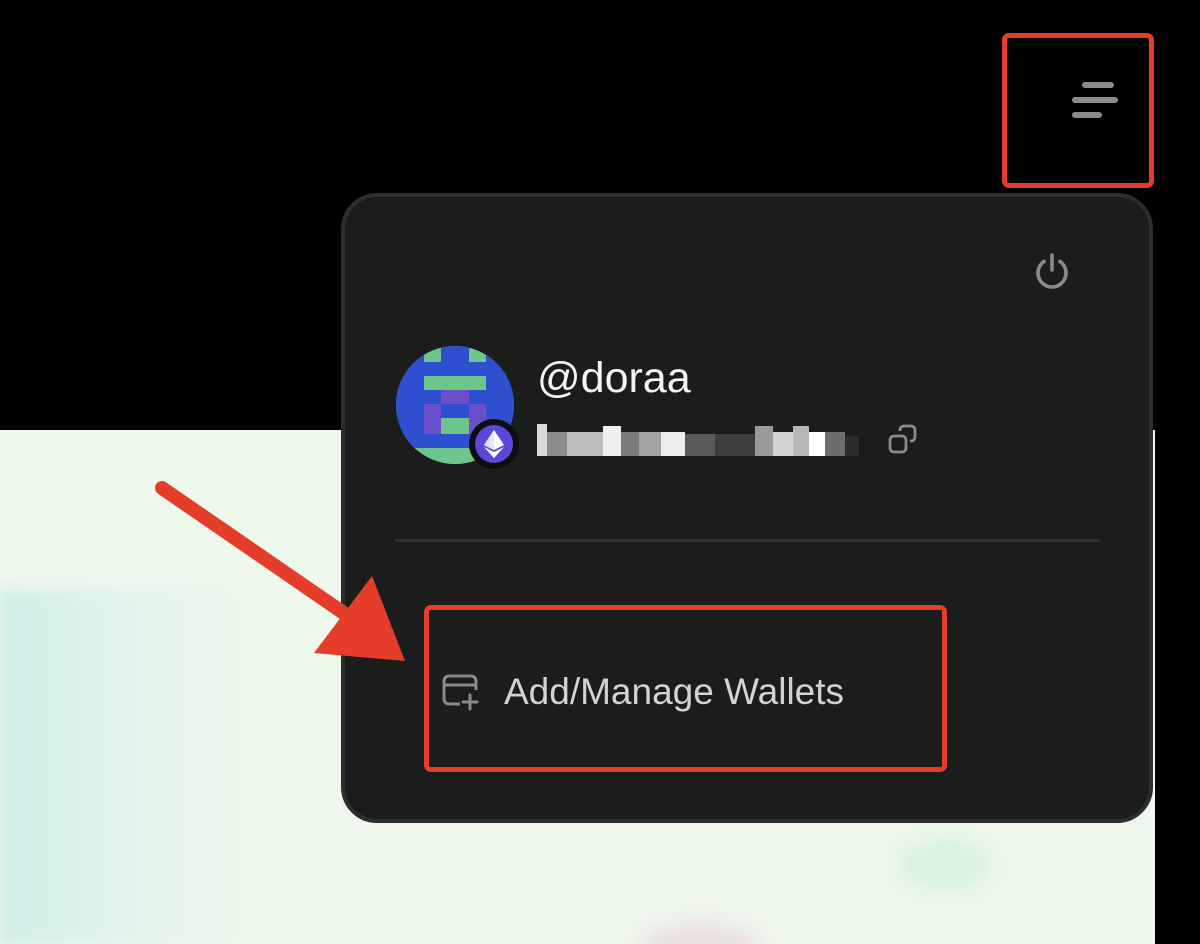 Image resolution: width=1200 pixels, height=944 pixels. I want to click on ethereum-icon, so click(494, 444).